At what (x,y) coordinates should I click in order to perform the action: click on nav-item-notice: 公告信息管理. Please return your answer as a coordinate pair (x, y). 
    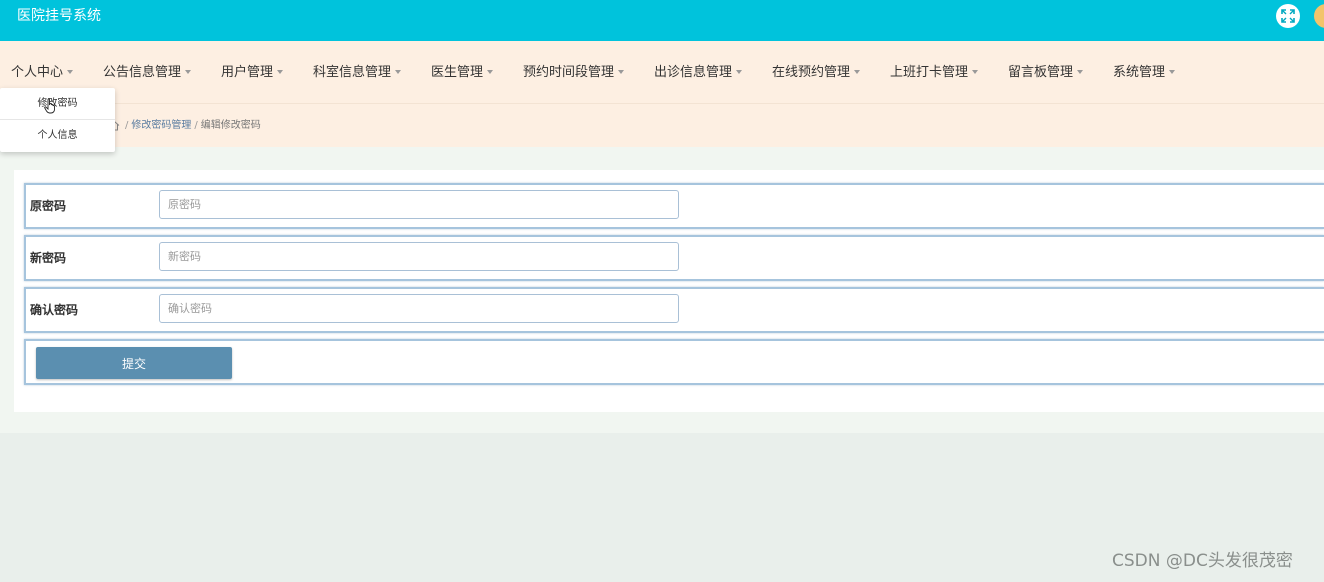
    Looking at the image, I should click on (147, 73).